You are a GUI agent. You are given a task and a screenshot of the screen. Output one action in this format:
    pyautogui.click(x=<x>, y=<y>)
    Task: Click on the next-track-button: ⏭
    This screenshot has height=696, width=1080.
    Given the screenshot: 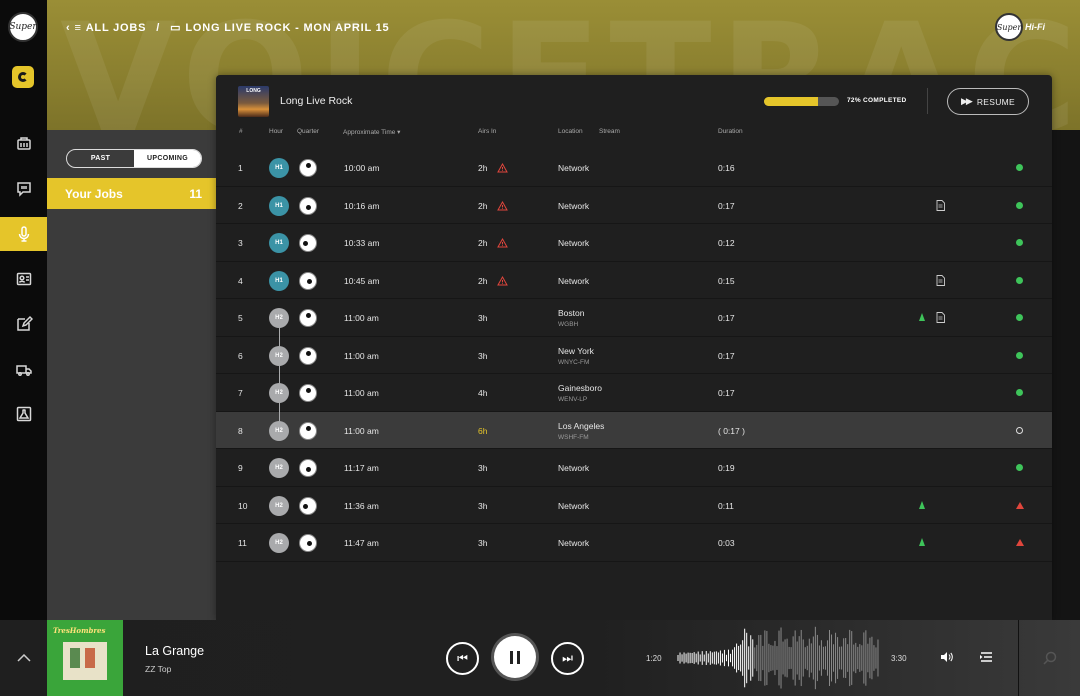 What is the action you would take?
    pyautogui.click(x=567, y=658)
    